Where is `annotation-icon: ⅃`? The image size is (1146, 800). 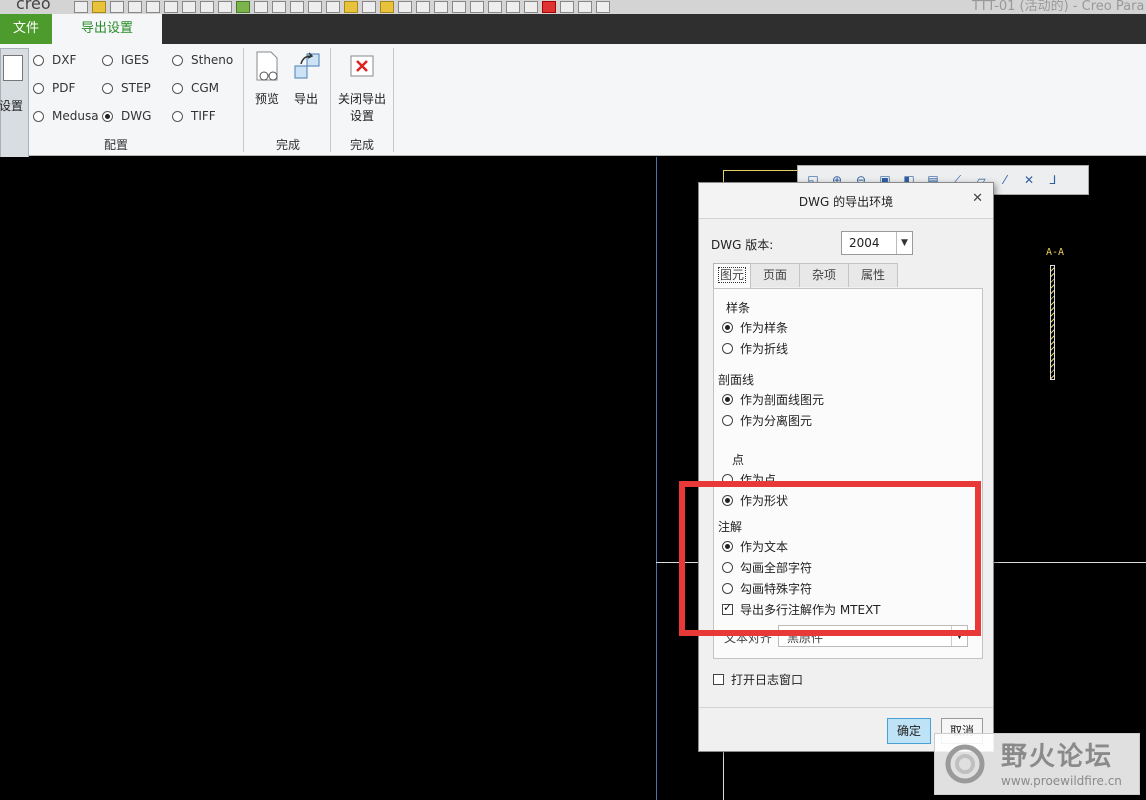
annotation-icon: ⅃ is located at coordinates (1053, 180).